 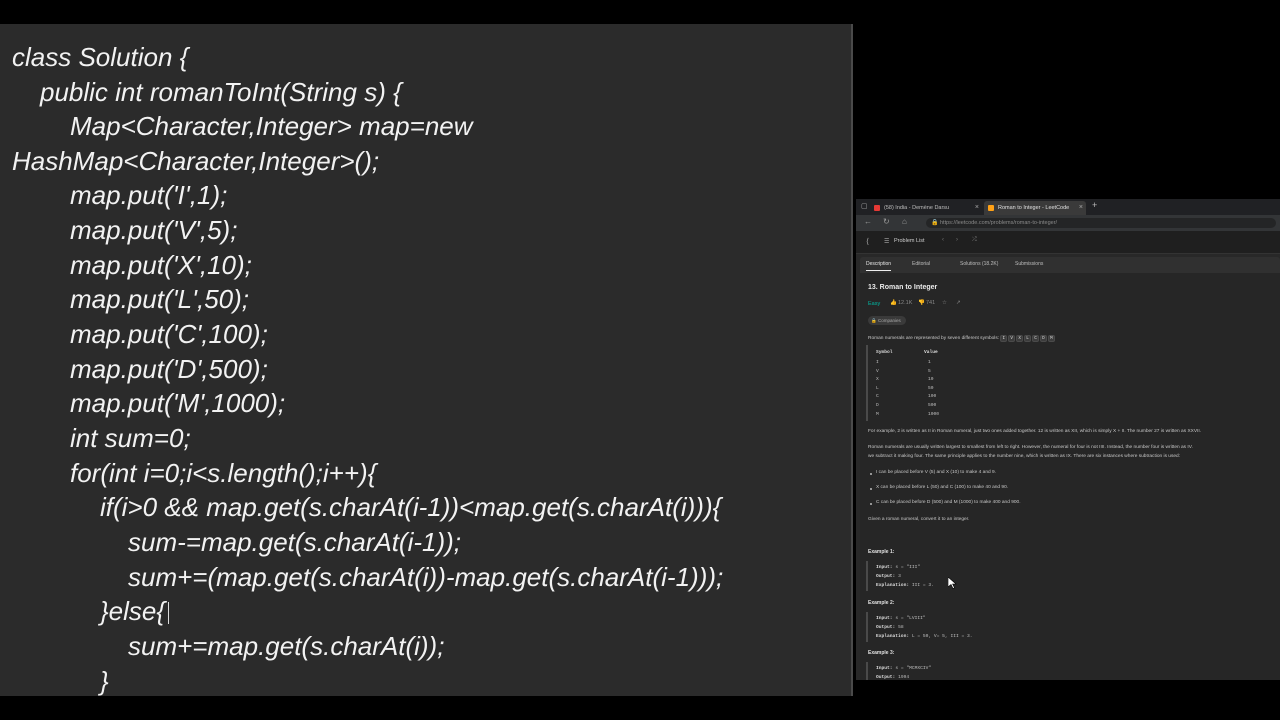 I want to click on leetcode-navbar: ⟨ ☰ Problem List ‹ › ⤮, so click(x=1068, y=242).